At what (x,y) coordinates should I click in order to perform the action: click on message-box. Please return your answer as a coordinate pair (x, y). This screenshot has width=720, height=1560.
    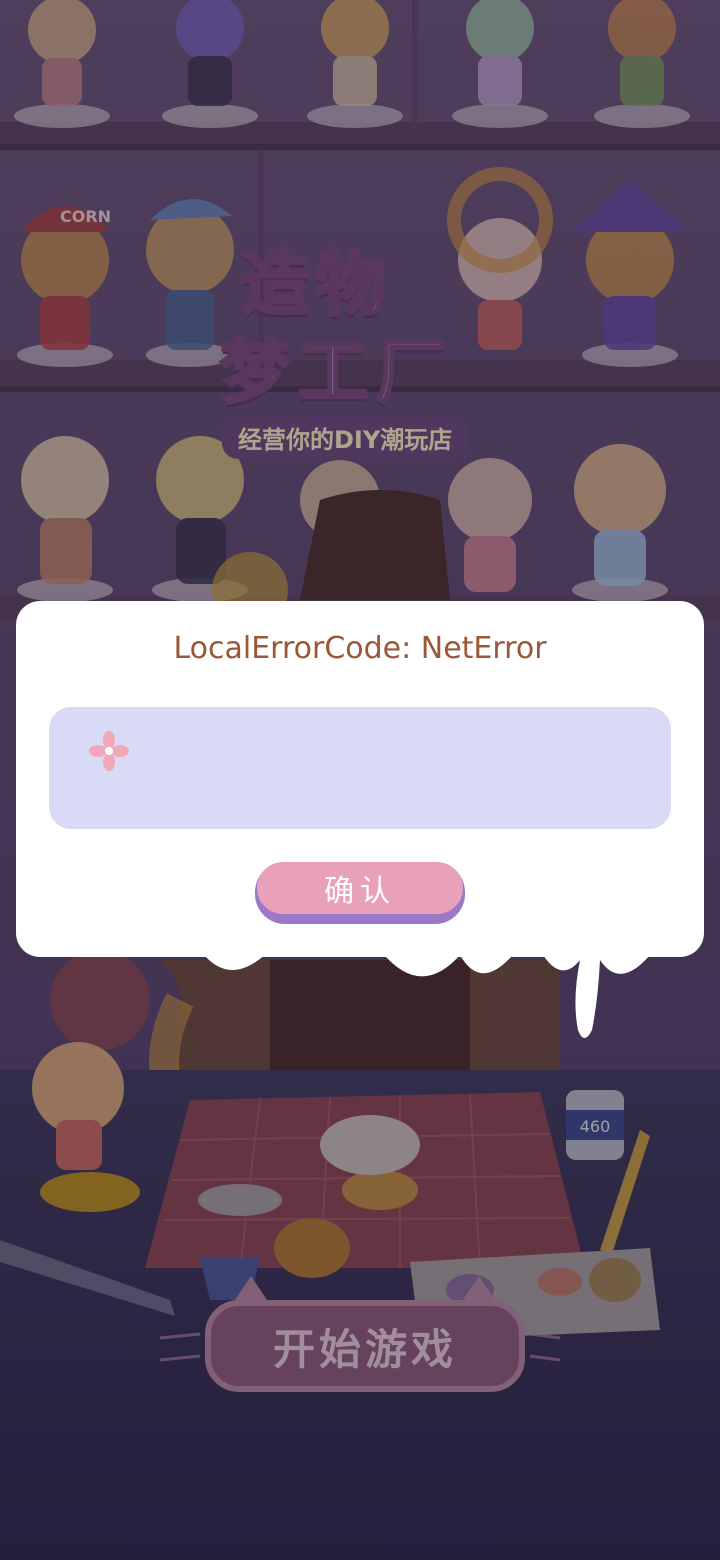
    Looking at the image, I should click on (360, 768).